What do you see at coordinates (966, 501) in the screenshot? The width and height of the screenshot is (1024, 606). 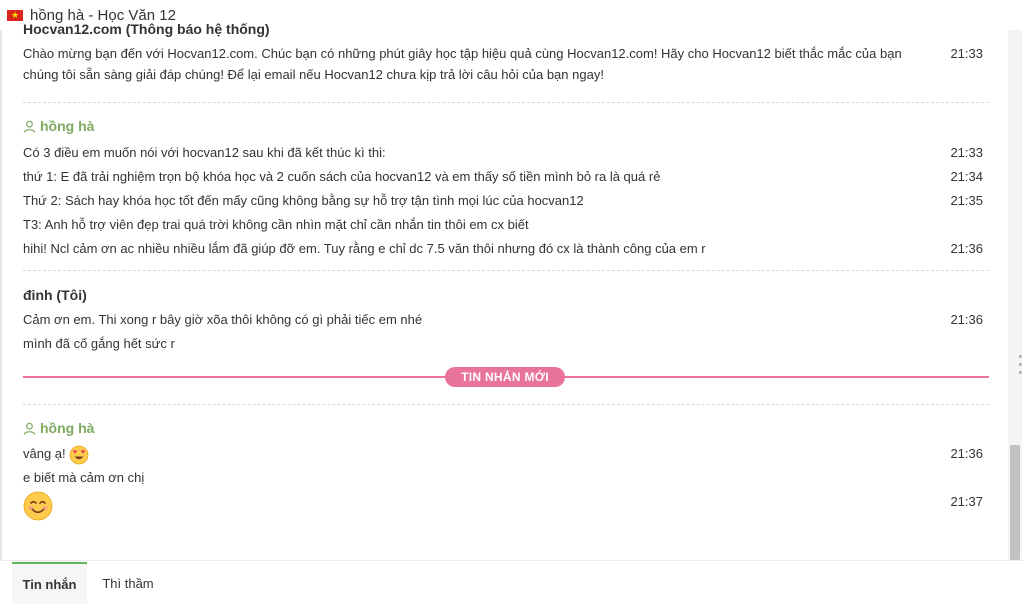 I see `message-time: 21:37` at bounding box center [966, 501].